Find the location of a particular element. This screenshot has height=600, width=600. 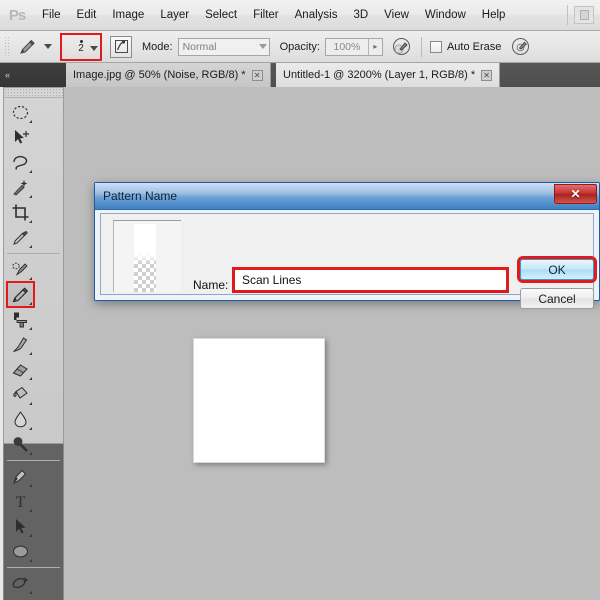

pattern-preview-gradient is located at coordinates (145, 258).